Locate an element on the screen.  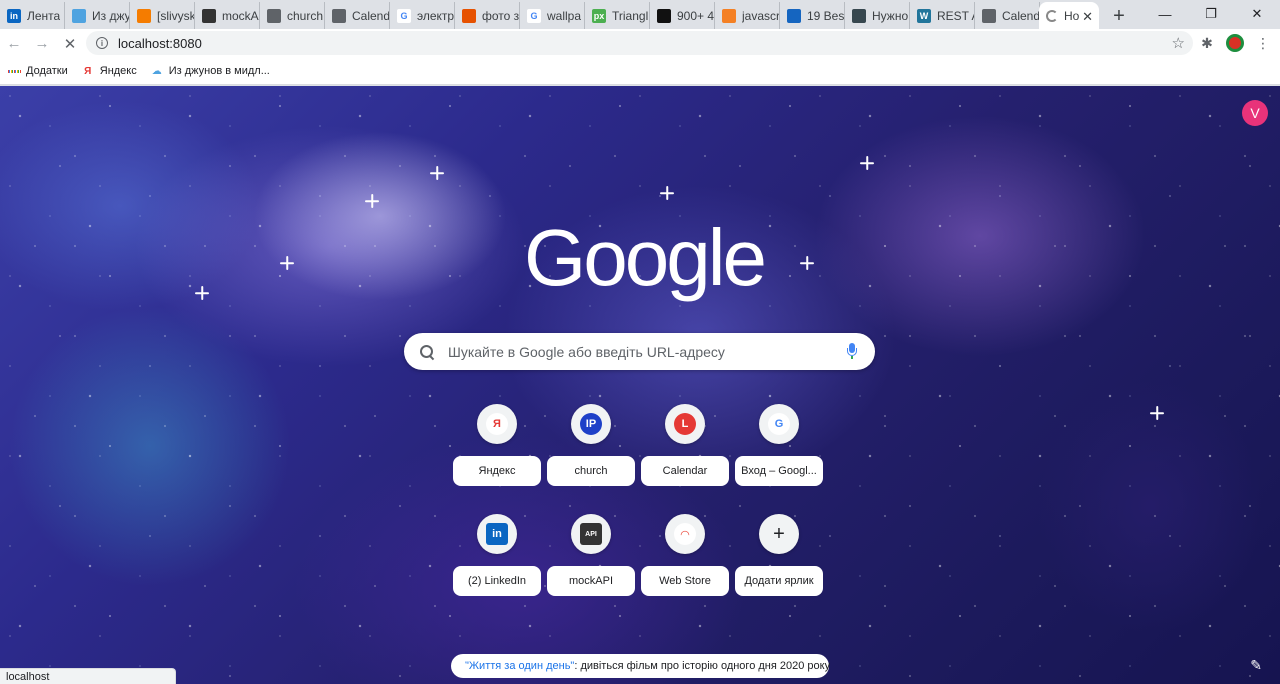
add-icon: + is located at coordinates (779, 534).